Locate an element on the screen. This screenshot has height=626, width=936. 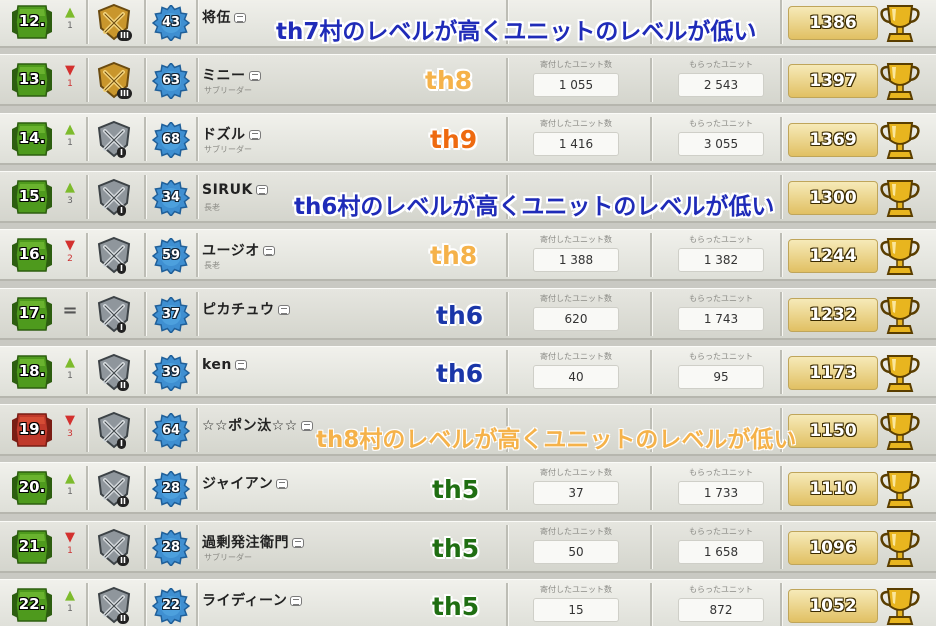
annotation-label: th6村のレベルが高くユニットのレベルが低い is located at coordinates (534, 206).